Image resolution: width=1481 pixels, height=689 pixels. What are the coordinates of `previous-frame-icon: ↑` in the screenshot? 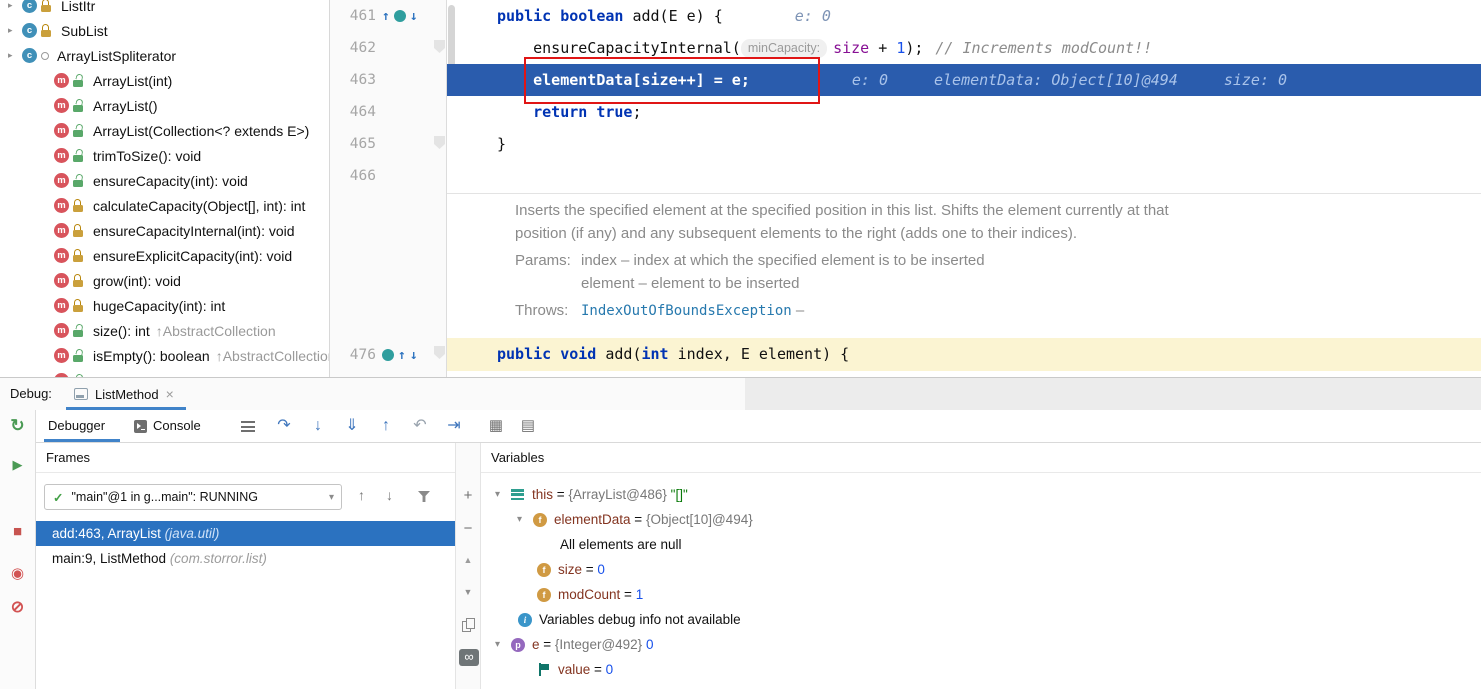 It's located at (361, 495).